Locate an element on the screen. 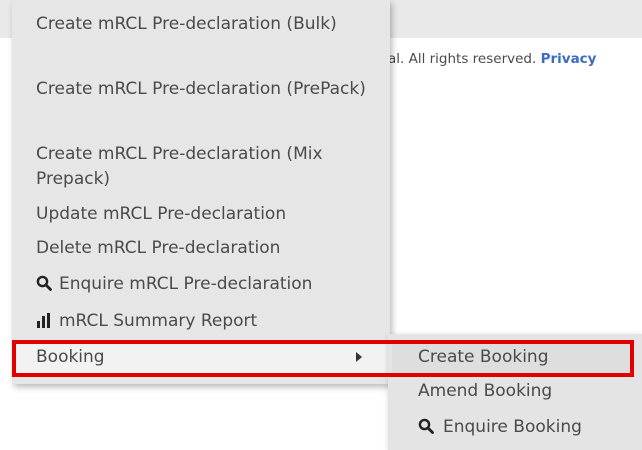  menu-item-label: Create mRCL Pre-declaration (Bulk) is located at coordinates (186, 24).